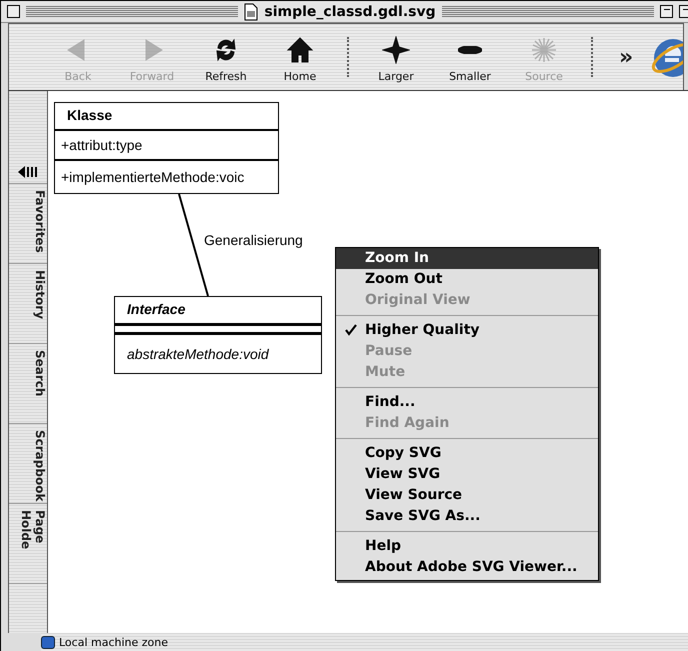 The height and width of the screenshot is (651, 688). Describe the element at coordinates (13, 11) in the screenshot. I see `close-box` at that location.